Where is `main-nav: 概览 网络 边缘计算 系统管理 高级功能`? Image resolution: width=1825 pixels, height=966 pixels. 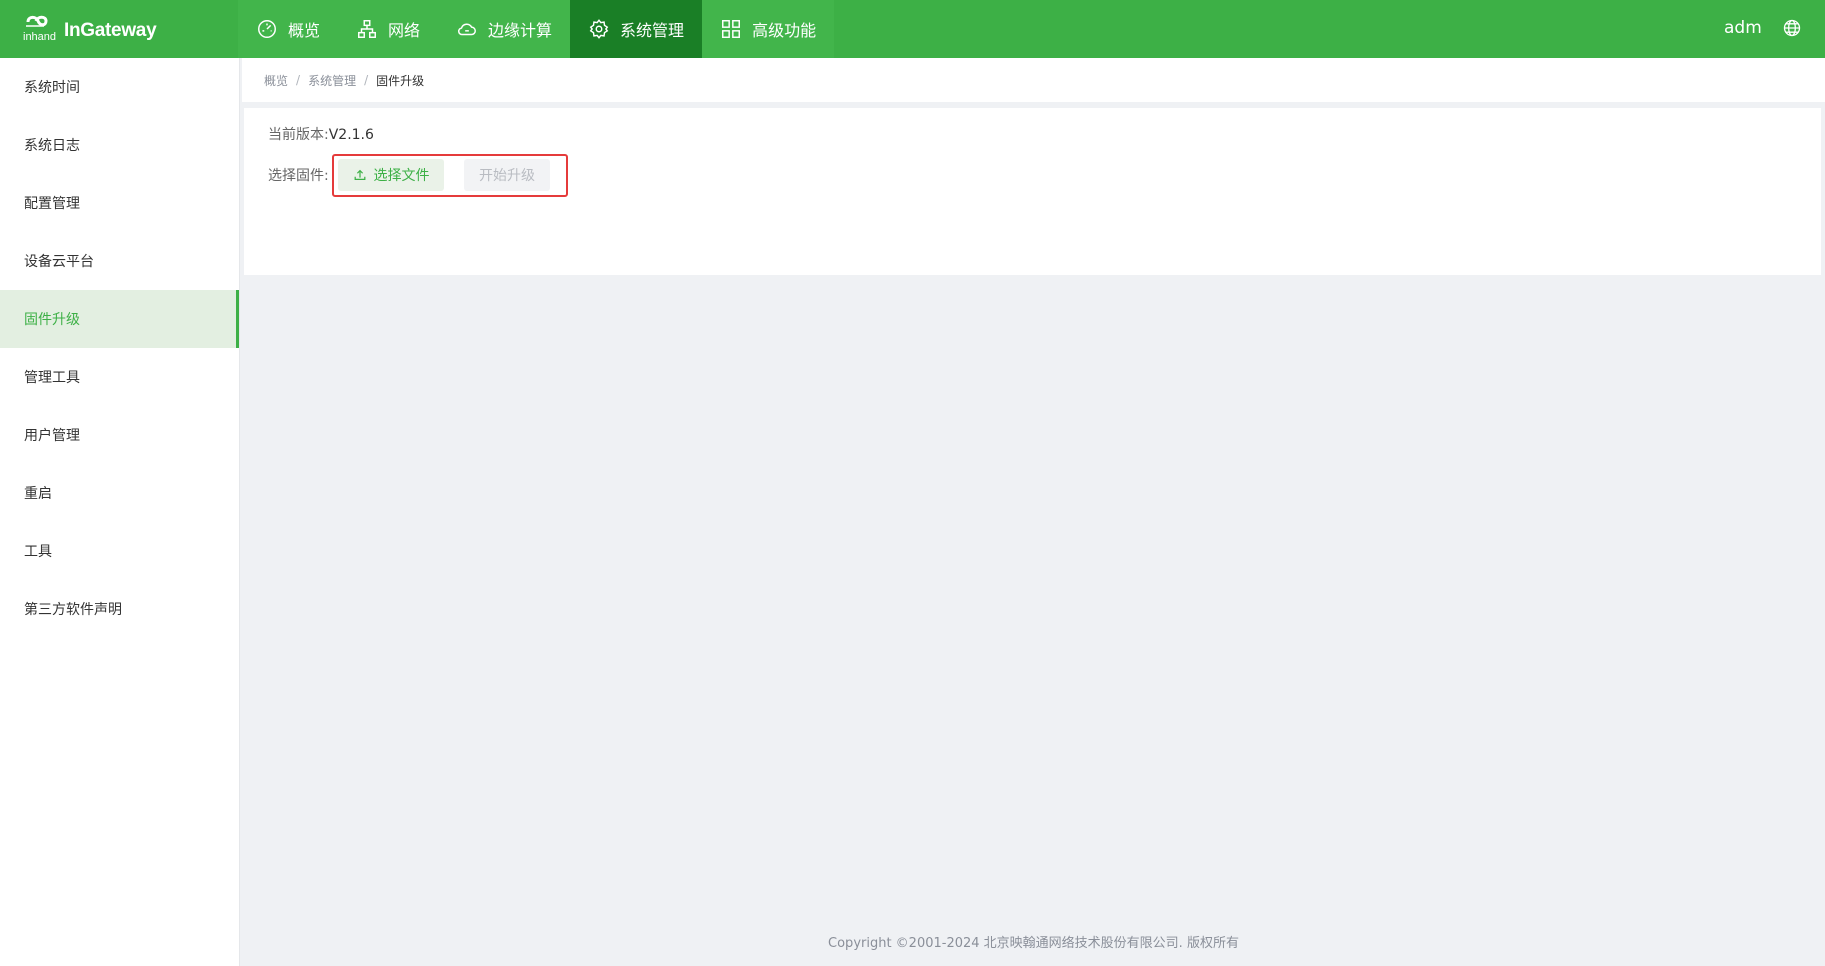 main-nav: 概览 网络 边缘计算 系统管理 高级功能 is located at coordinates (536, 29).